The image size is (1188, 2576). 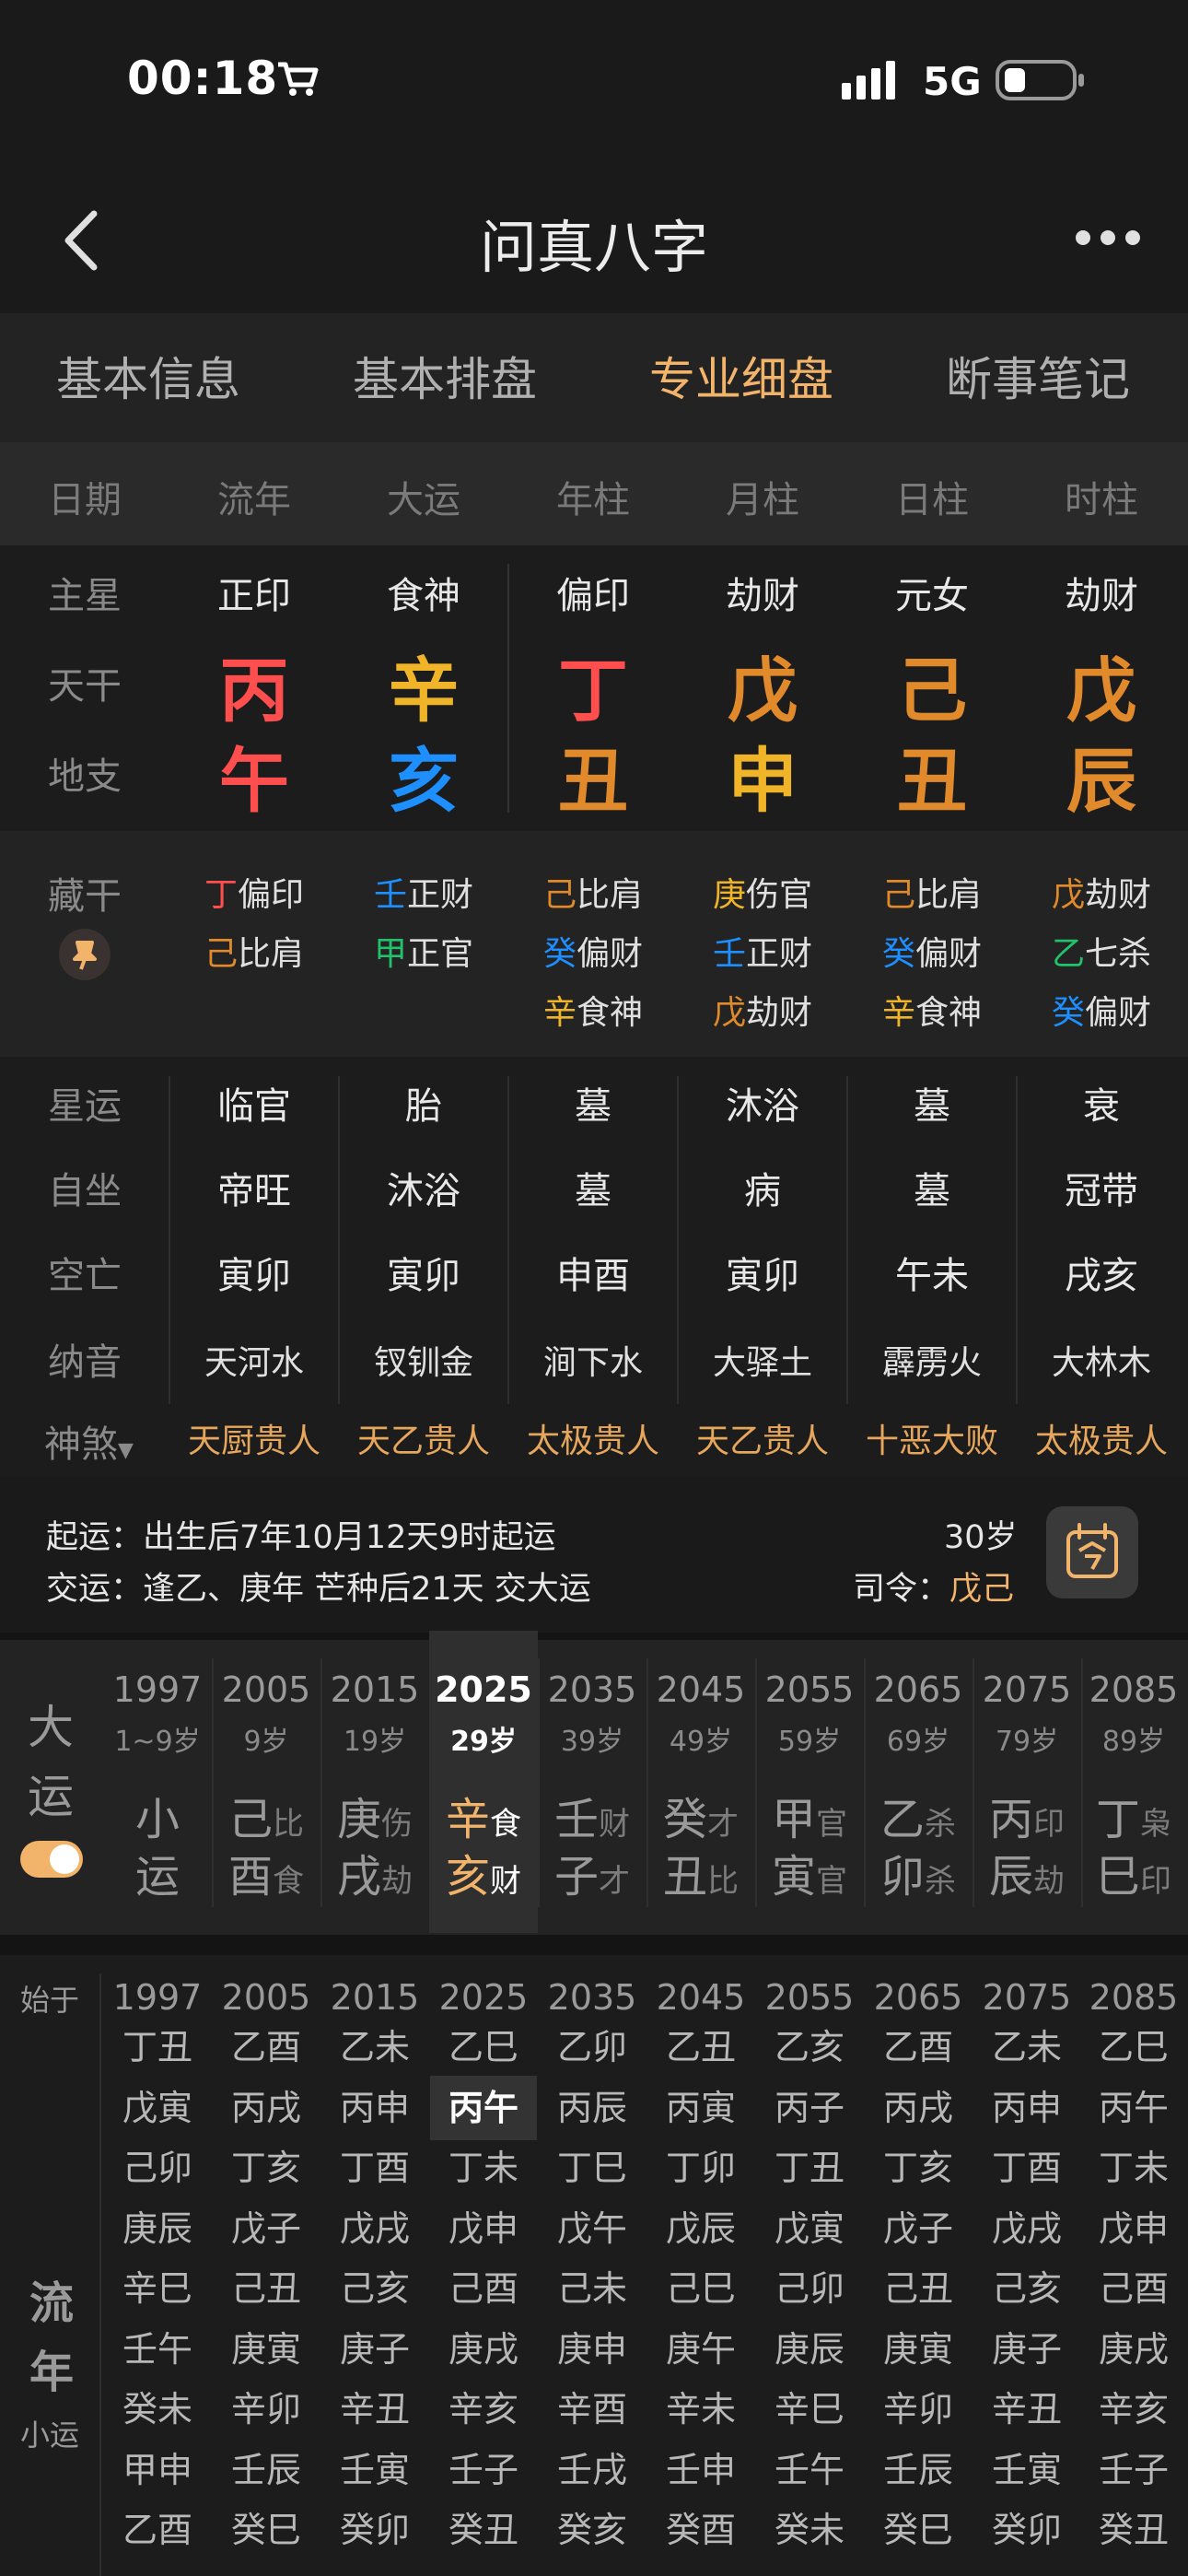 What do you see at coordinates (592, 2048) in the screenshot?
I see `liunian-cell: 乙卯` at bounding box center [592, 2048].